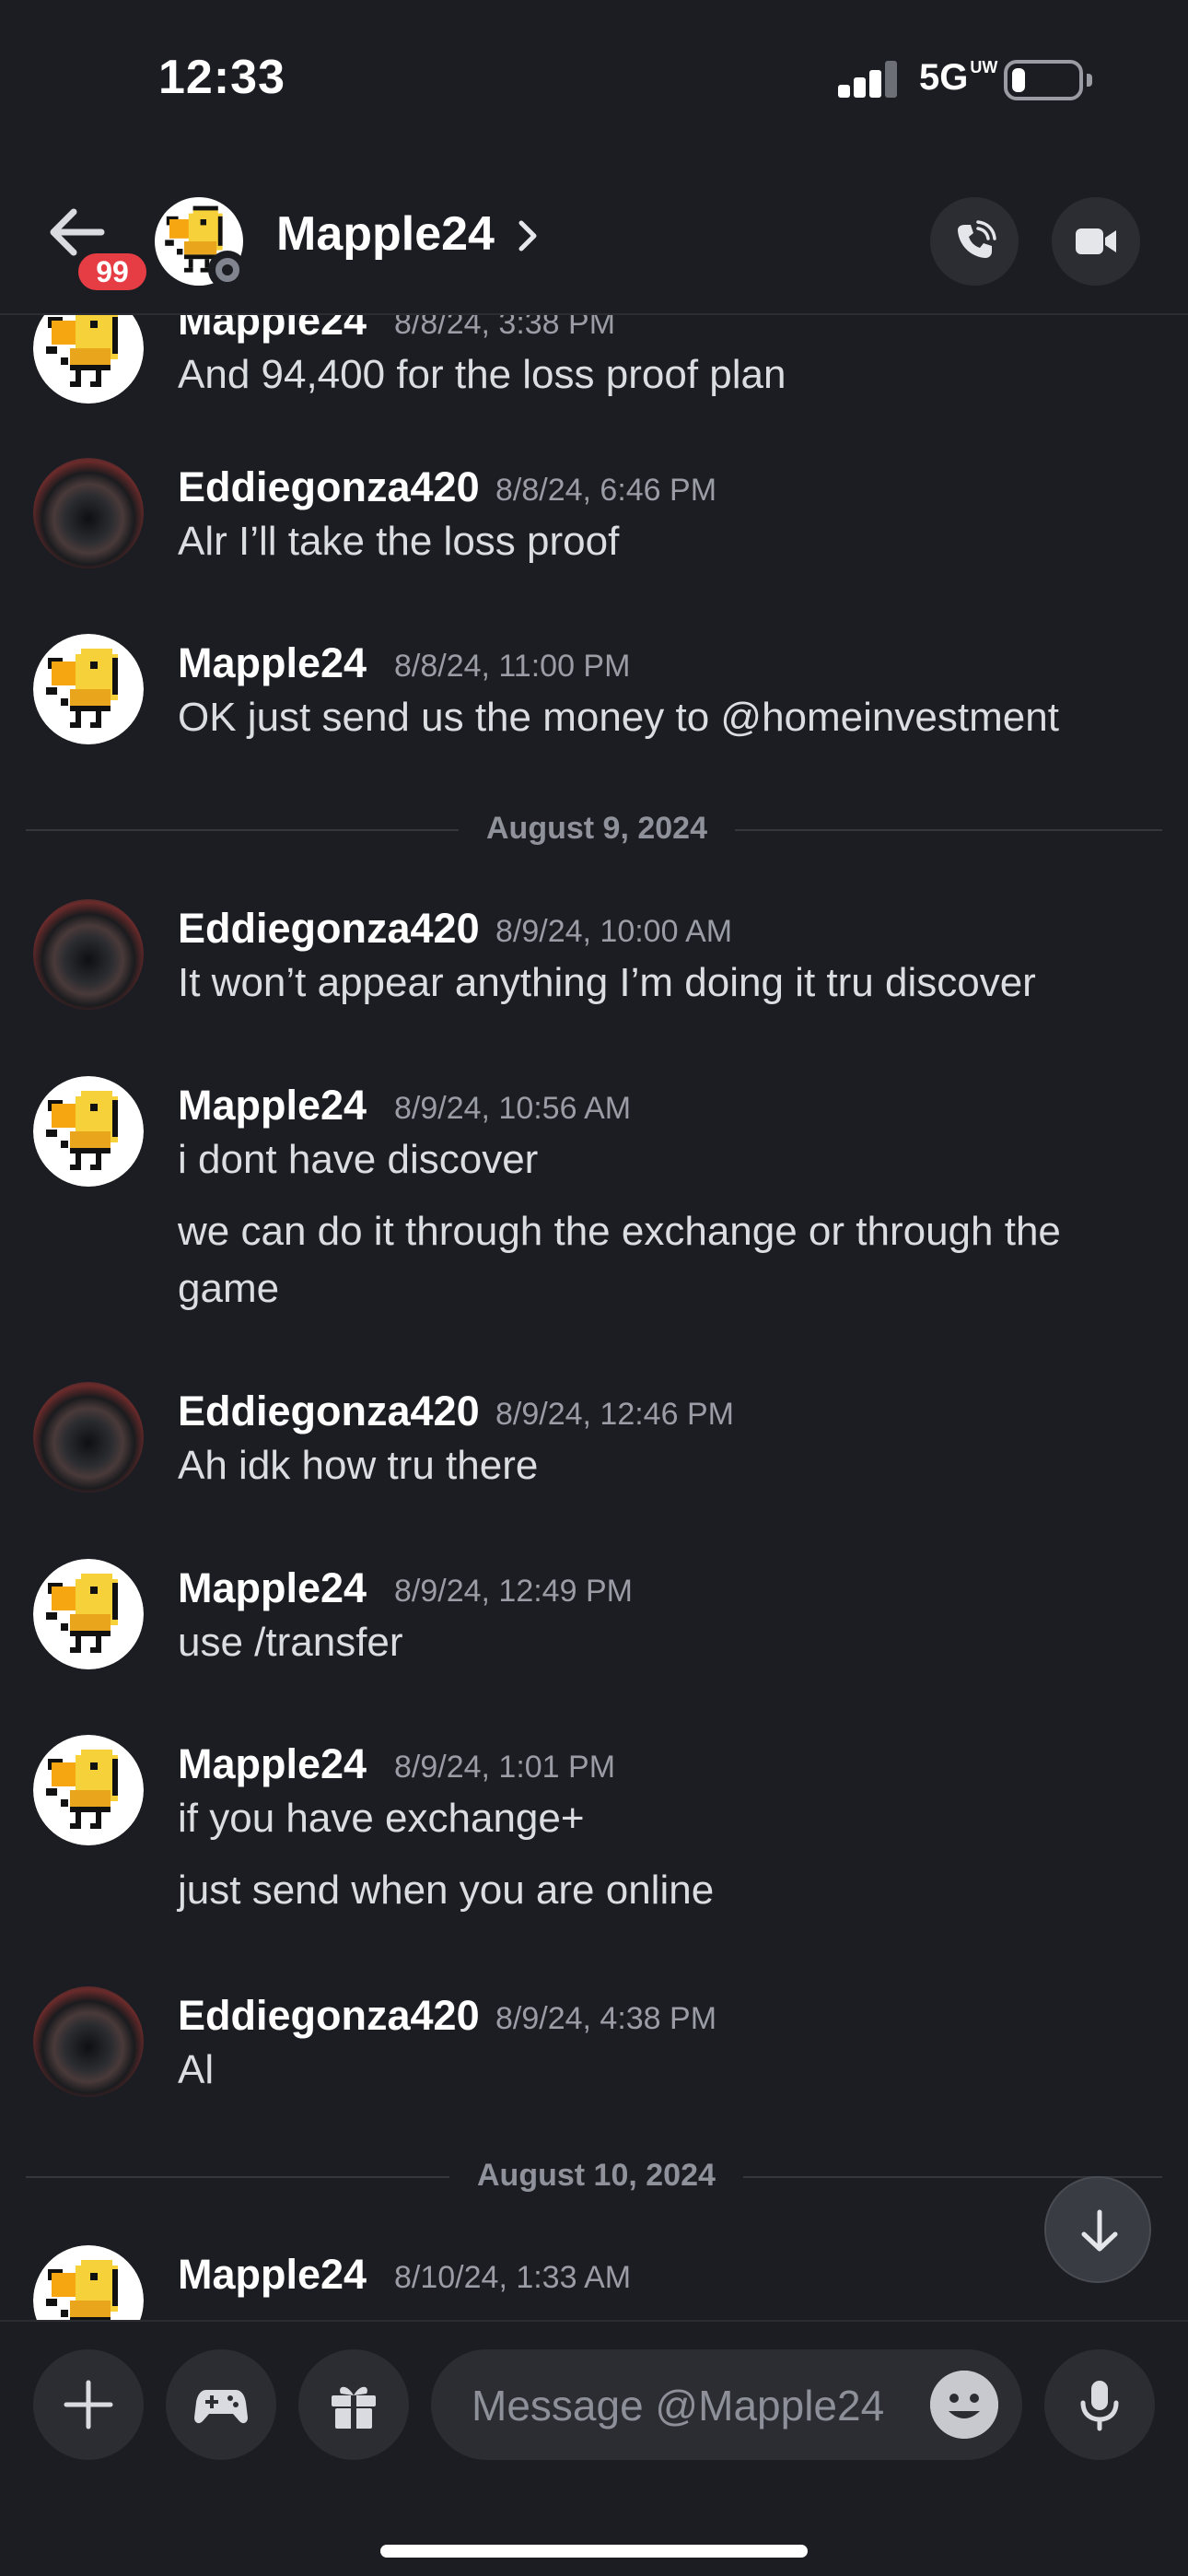 This screenshot has width=1188, height=2576. Describe the element at coordinates (597, 829) in the screenshot. I see `date-divider-label: August 9, 2024` at that location.